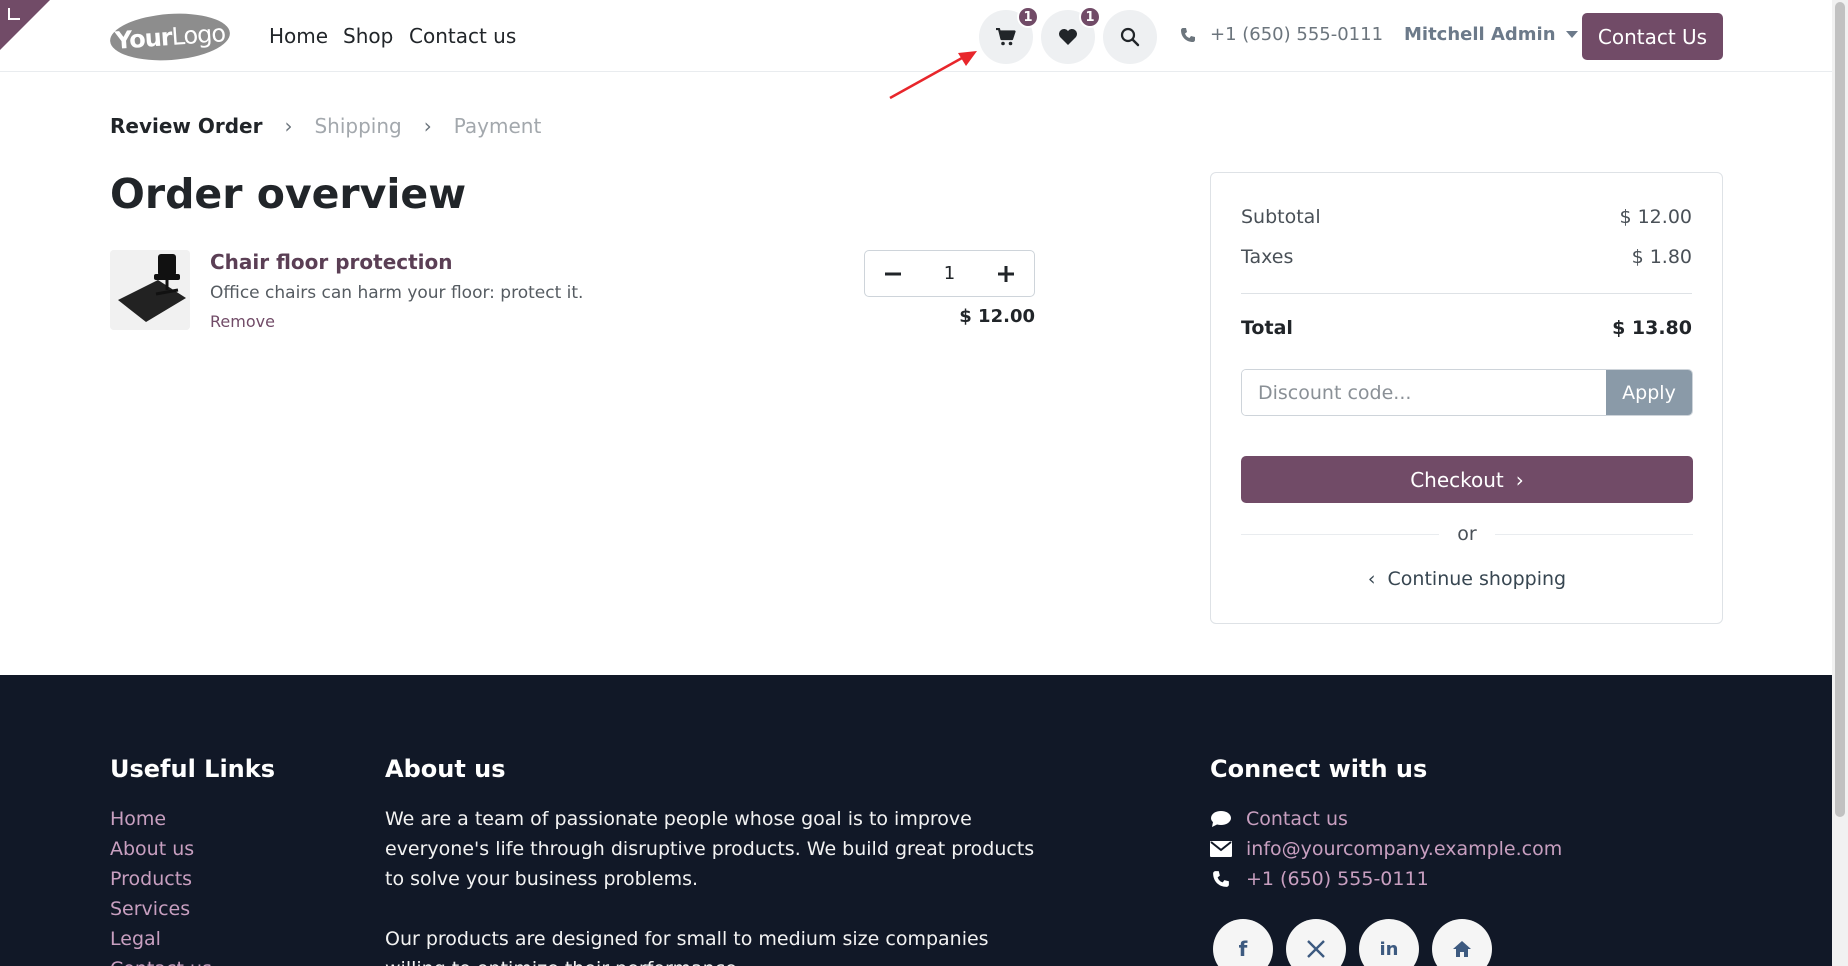 This screenshot has width=1848, height=966. I want to click on total-value: $ 13.80, so click(1652, 328).